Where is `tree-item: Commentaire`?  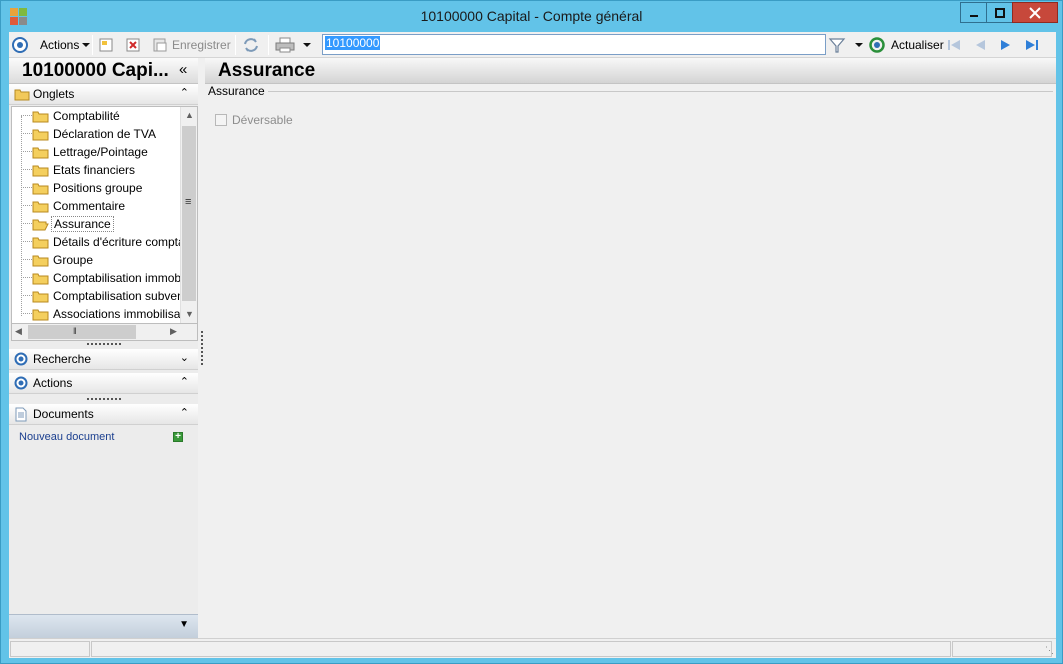
tree-item: Commentaire is located at coordinates (103, 206).